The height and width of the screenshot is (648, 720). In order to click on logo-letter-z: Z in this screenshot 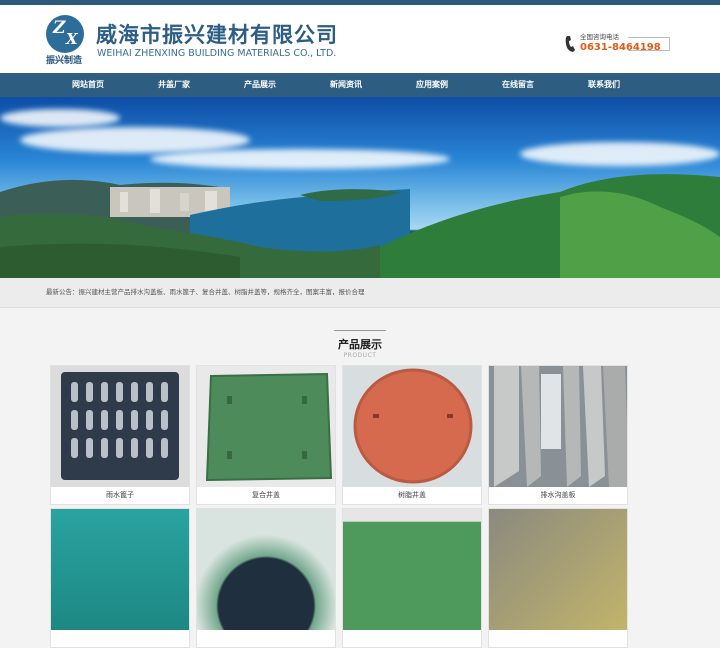, I will do `click(59, 28)`.